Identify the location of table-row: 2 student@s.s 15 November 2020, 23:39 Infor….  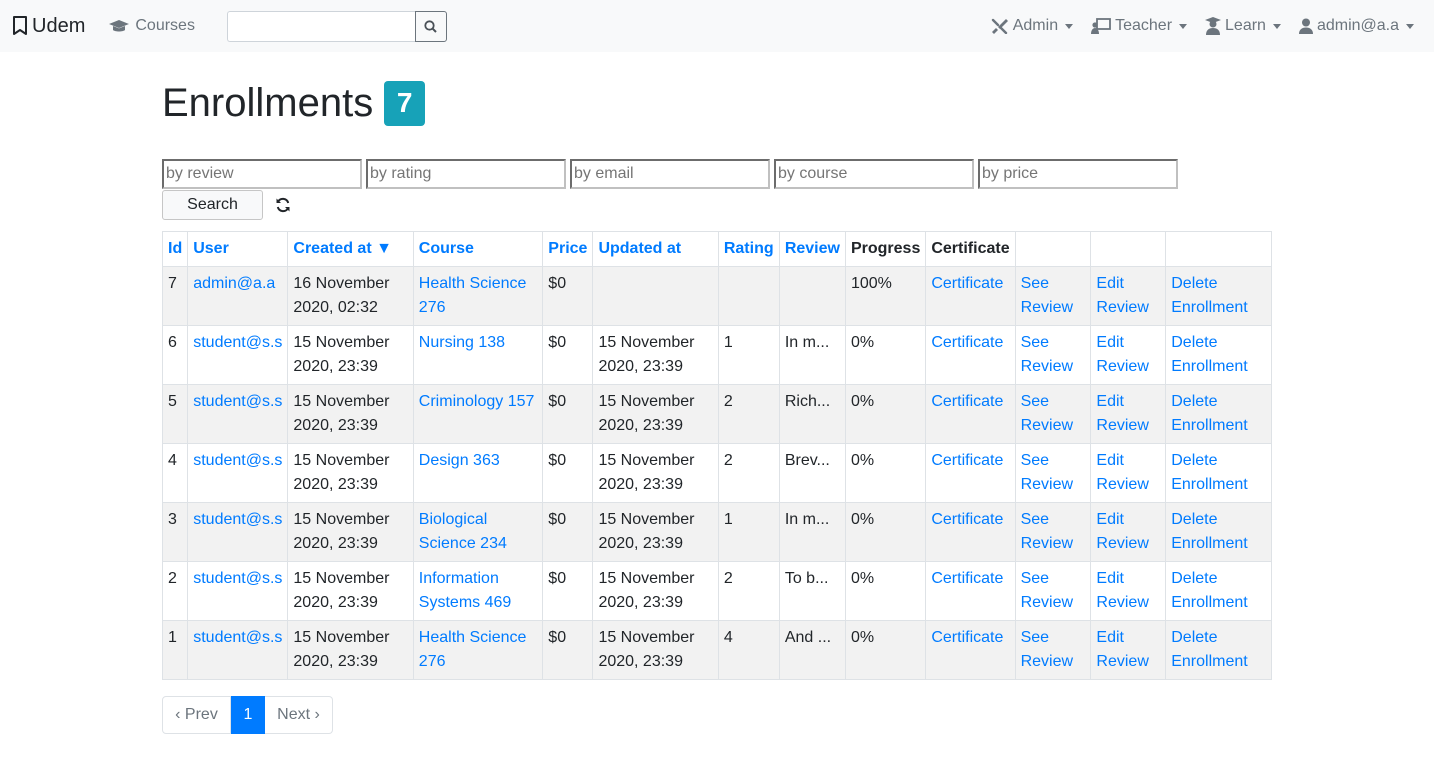
(716, 591).